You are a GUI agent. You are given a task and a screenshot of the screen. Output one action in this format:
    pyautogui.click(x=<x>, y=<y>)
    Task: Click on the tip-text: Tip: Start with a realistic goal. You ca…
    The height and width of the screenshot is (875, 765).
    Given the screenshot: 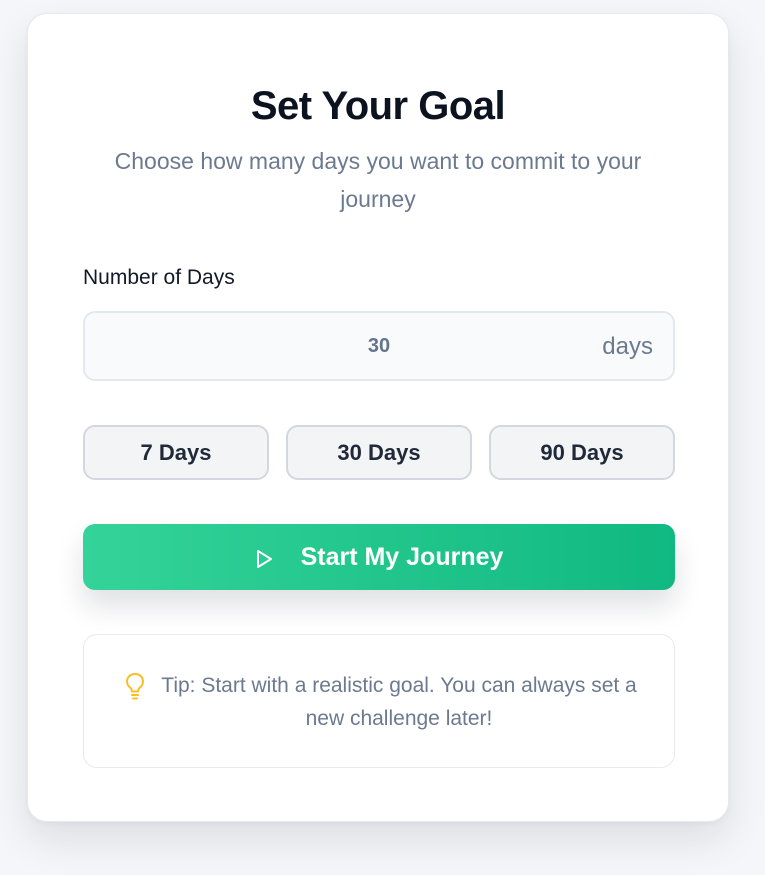 What is the action you would take?
    pyautogui.click(x=399, y=702)
    